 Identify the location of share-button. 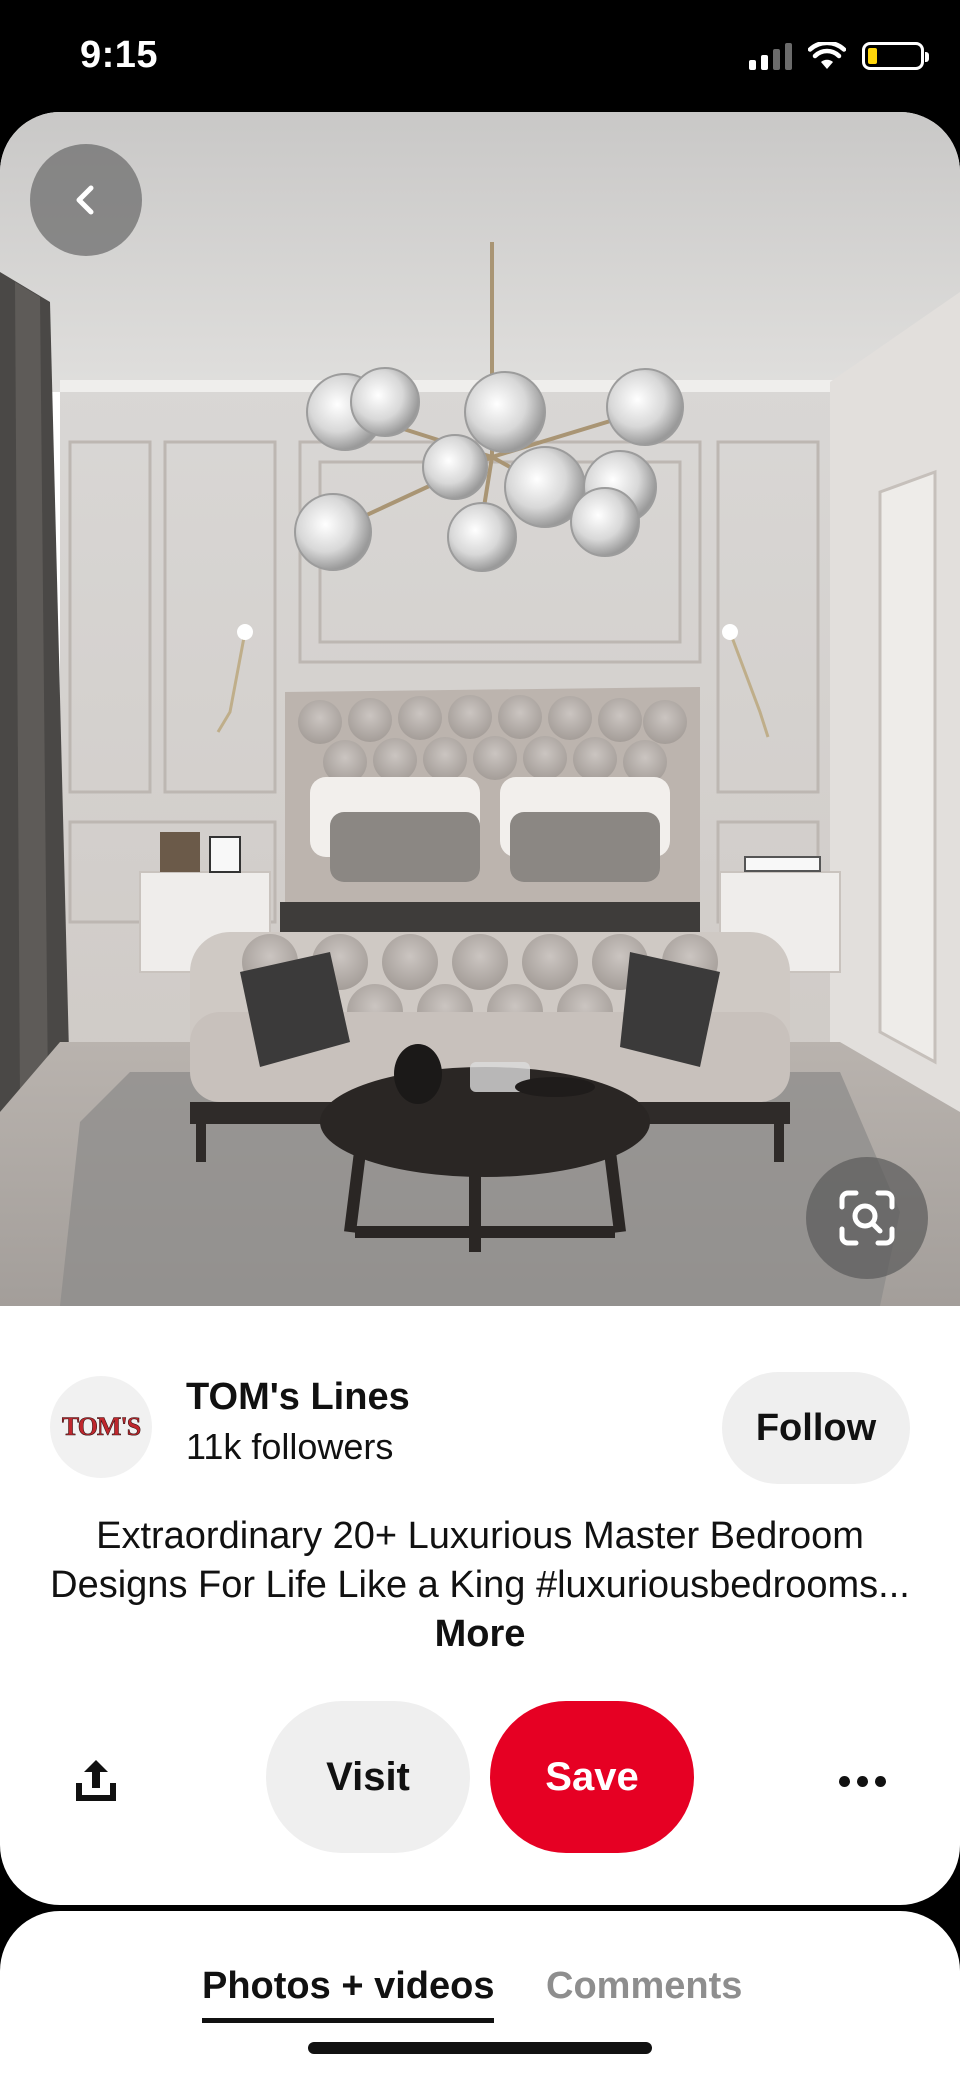
(96, 1781).